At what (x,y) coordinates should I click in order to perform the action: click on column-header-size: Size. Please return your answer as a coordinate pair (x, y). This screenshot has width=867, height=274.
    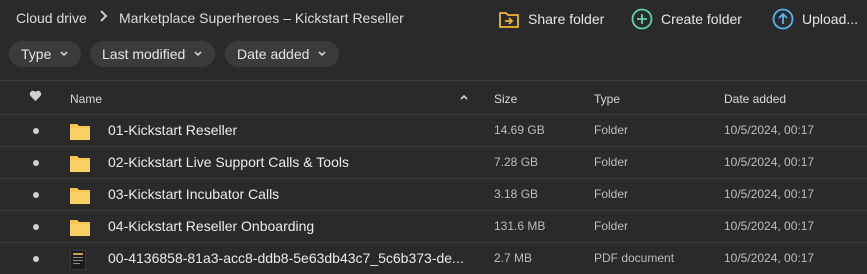
    Looking at the image, I should click on (505, 99).